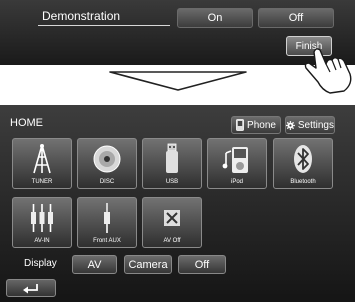 This screenshot has height=302, width=355. I want to click on ipod-tile: iPod, so click(237, 163).